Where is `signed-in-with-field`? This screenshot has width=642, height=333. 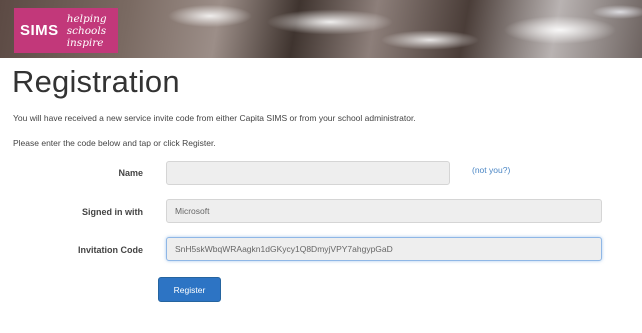
signed-in-with-field is located at coordinates (384, 211).